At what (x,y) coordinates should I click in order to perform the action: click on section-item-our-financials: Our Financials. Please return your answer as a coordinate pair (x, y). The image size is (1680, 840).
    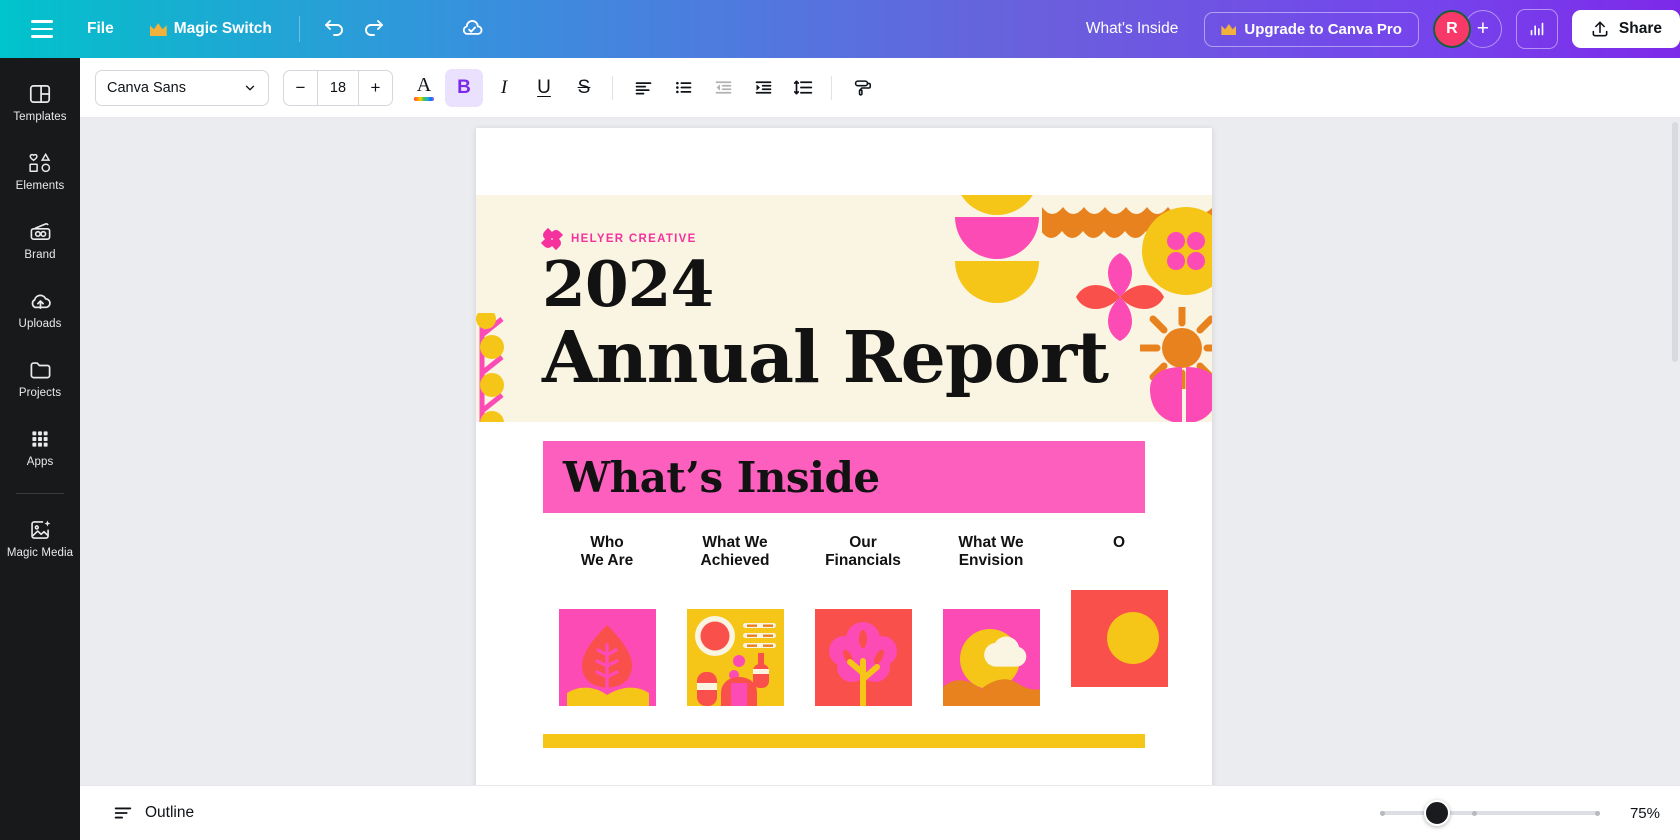
    Looking at the image, I should click on (863, 620).